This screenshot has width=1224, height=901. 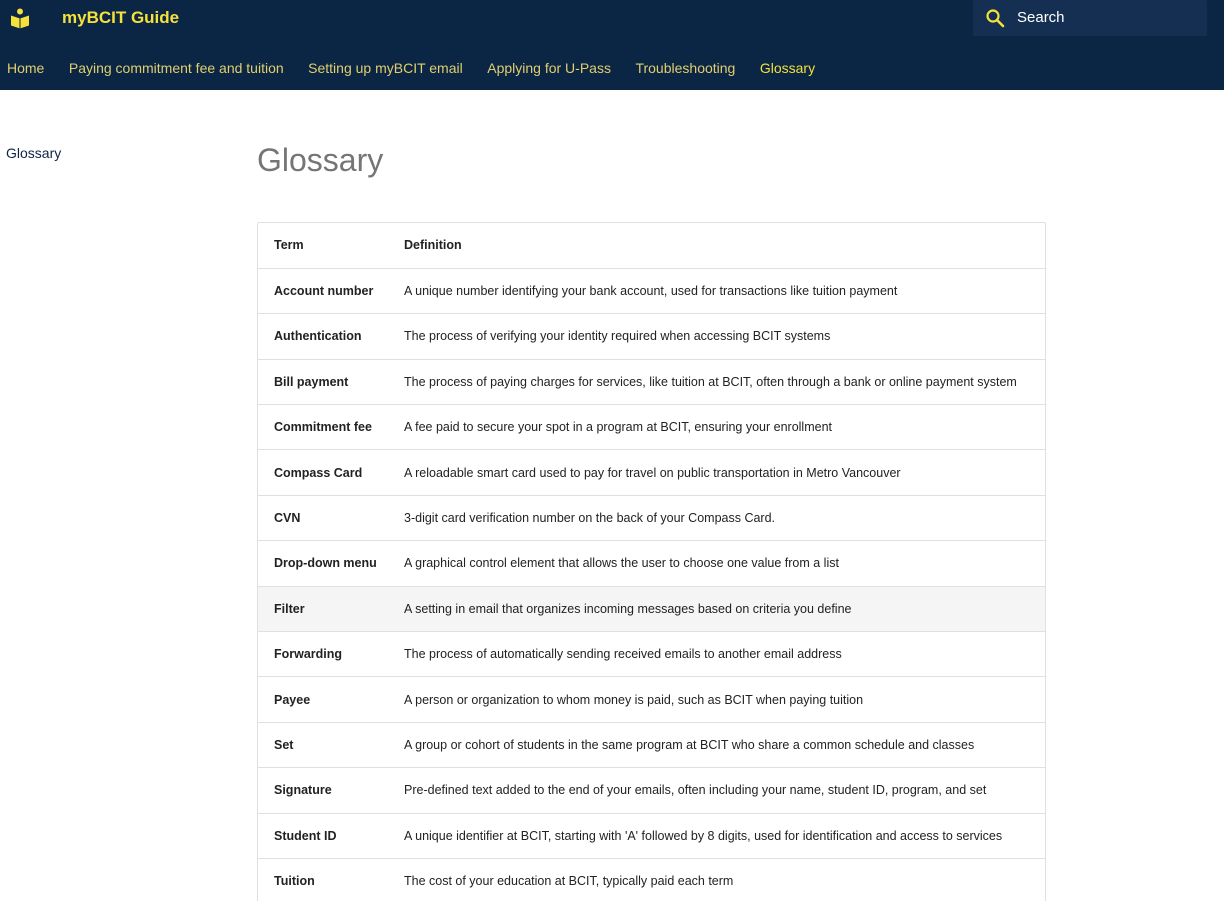 What do you see at coordinates (323, 879) in the screenshot?
I see `term-cell: Tuition` at bounding box center [323, 879].